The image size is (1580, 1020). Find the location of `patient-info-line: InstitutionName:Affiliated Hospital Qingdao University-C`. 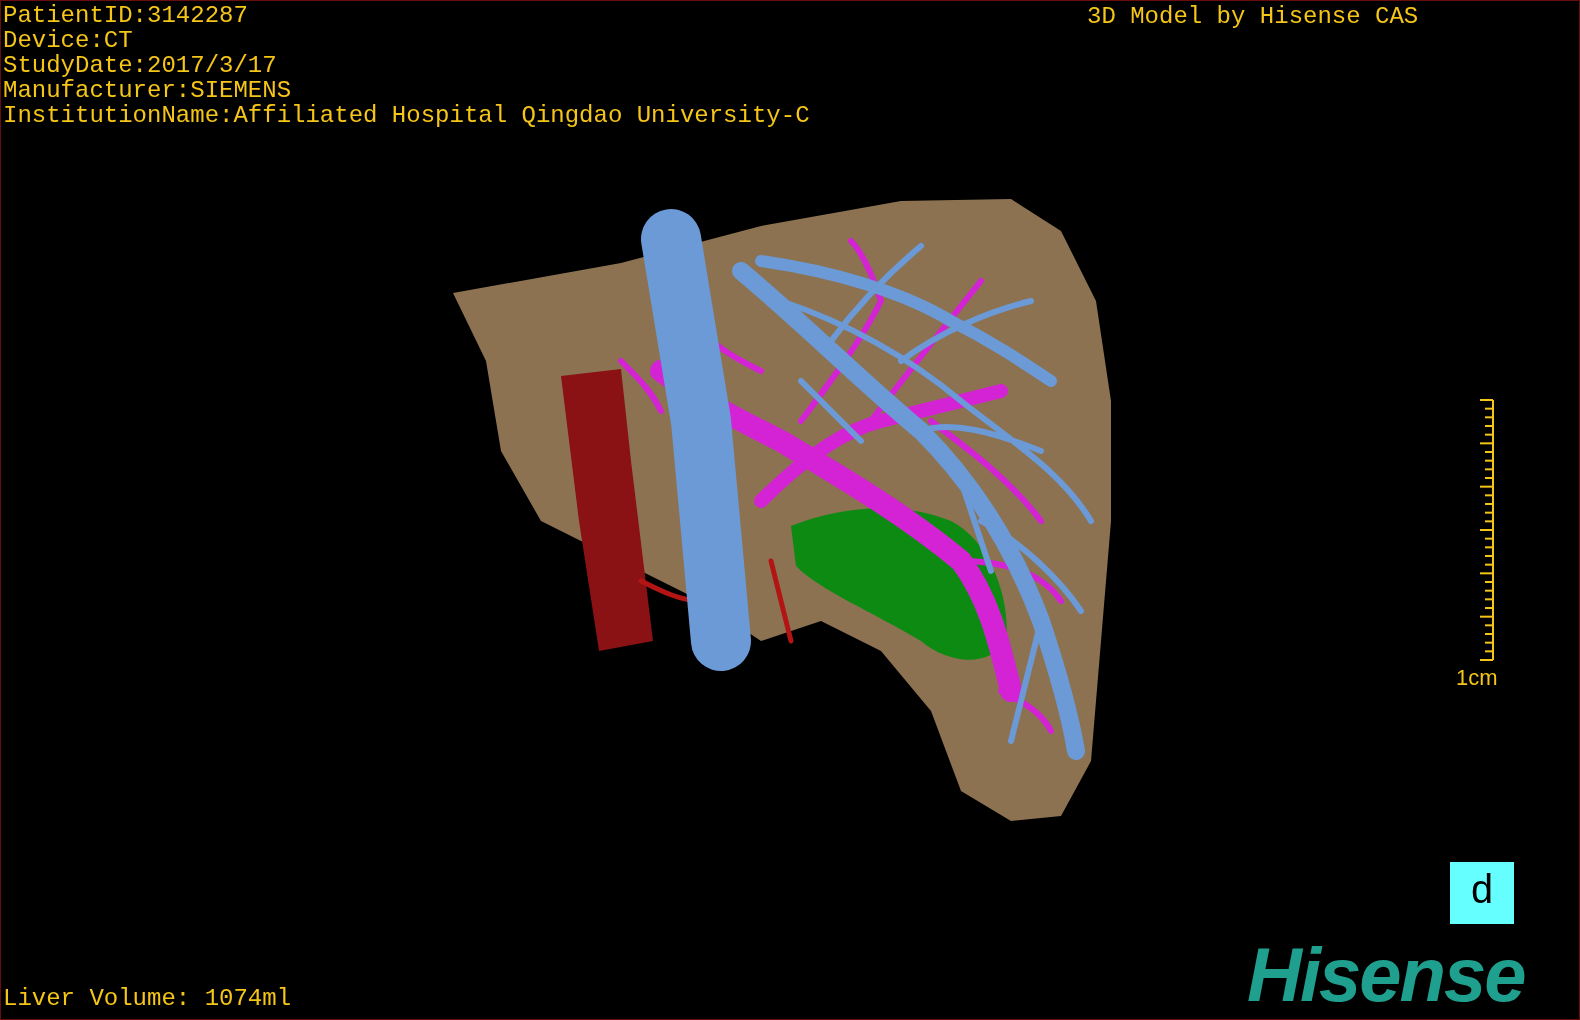

patient-info-line: InstitutionName:Affiliated Hospital Qingdao University-C is located at coordinates (406, 115).